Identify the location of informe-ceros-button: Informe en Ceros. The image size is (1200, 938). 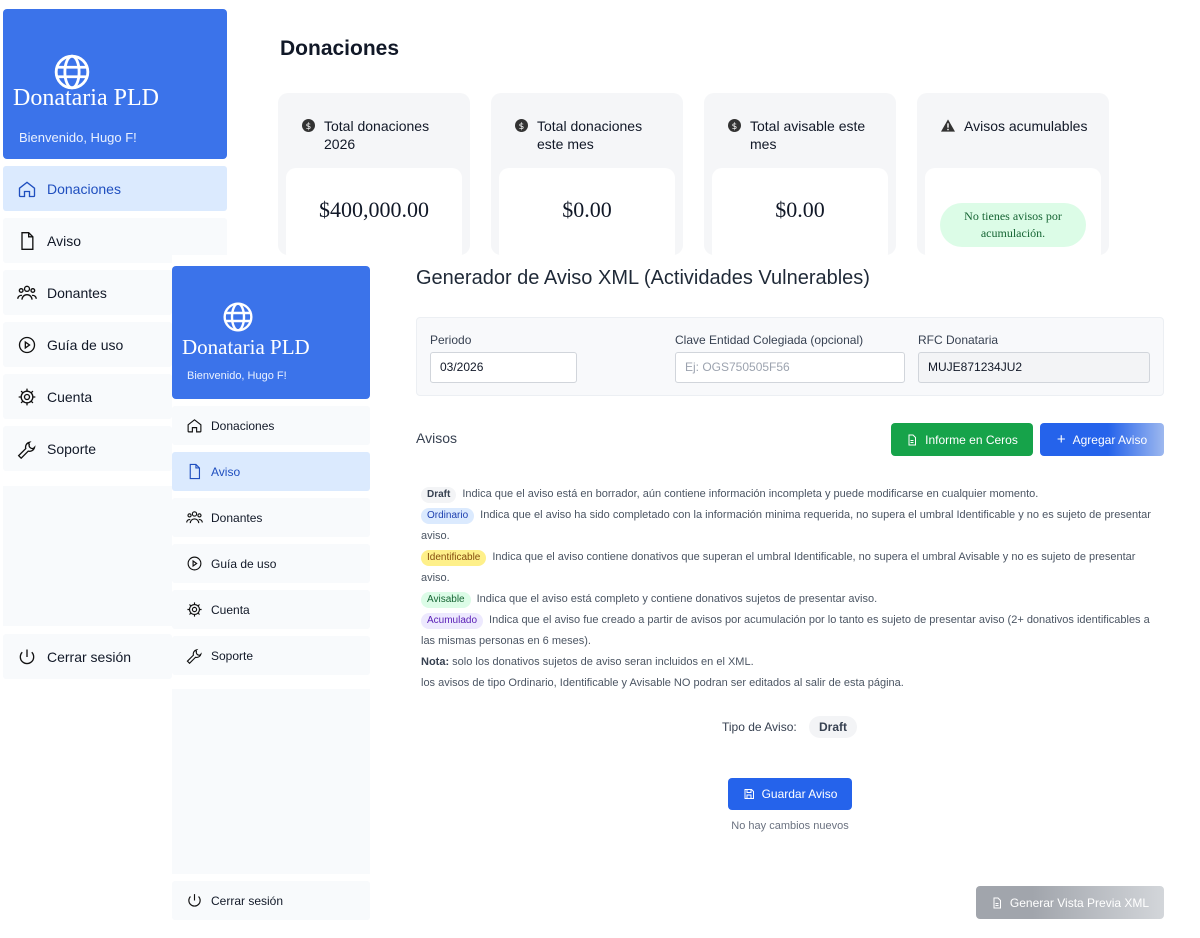
(962, 439).